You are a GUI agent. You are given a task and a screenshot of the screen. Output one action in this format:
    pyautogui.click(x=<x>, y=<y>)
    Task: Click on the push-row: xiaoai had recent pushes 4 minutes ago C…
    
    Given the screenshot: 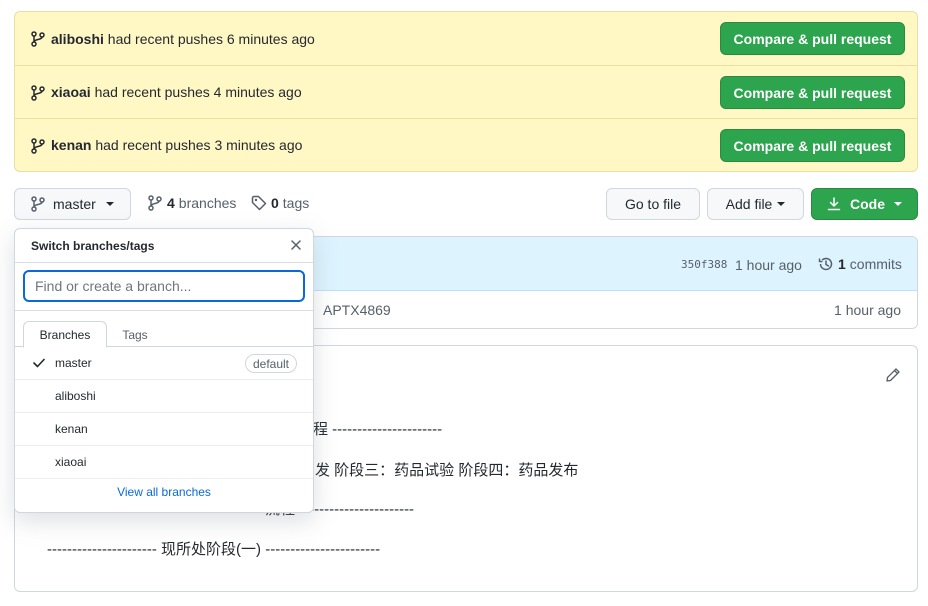 What is the action you would take?
    pyautogui.click(x=466, y=91)
    